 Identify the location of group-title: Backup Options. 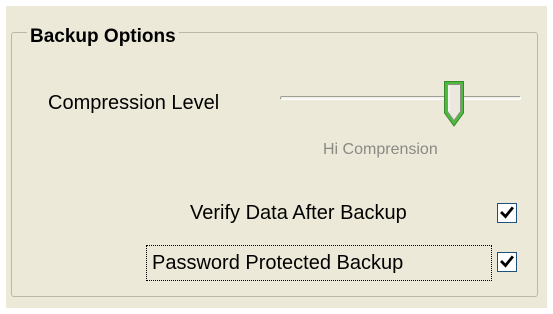
(103, 37).